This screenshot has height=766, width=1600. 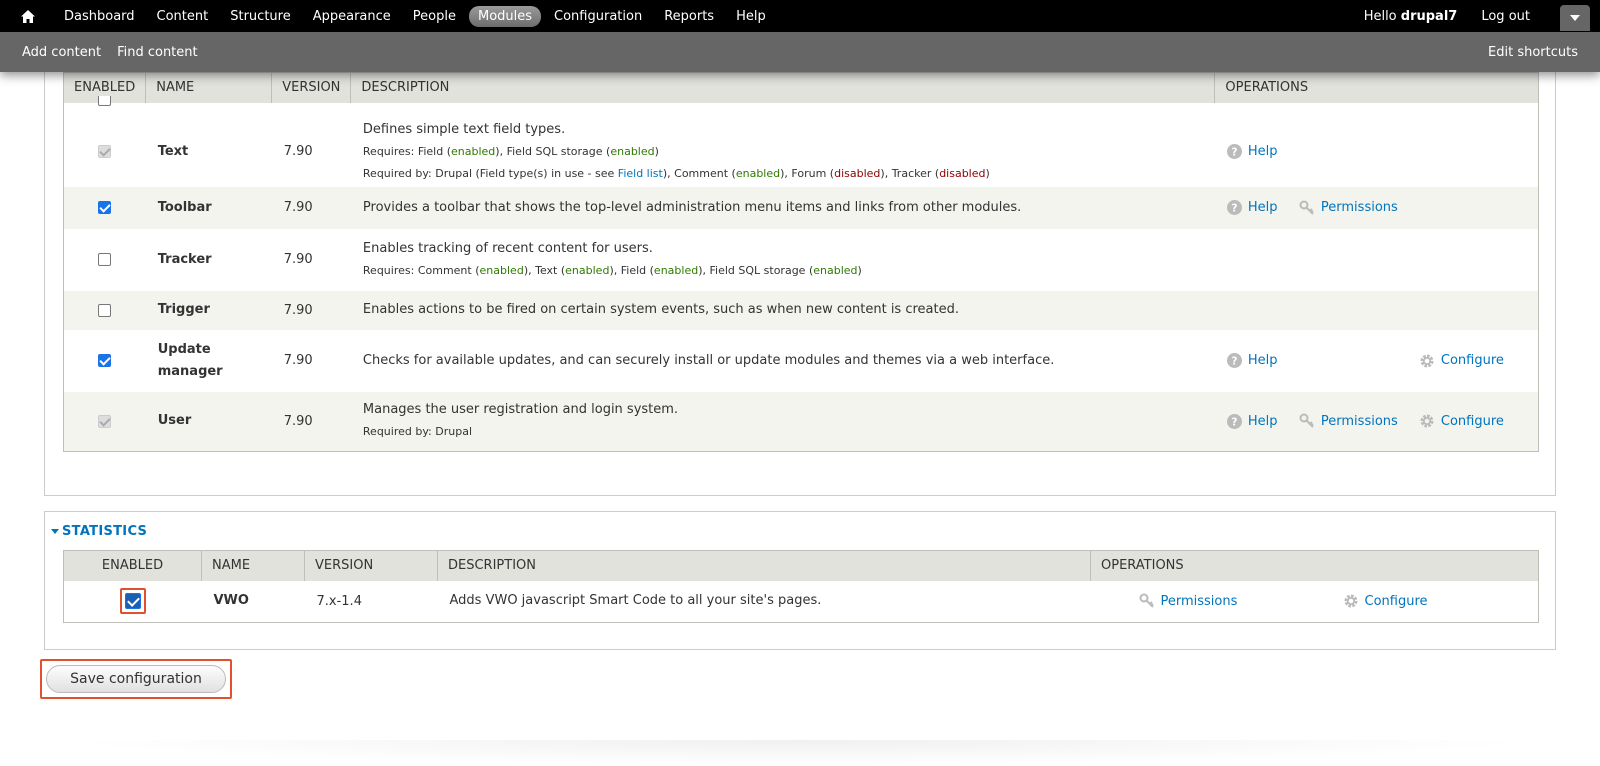 I want to click on col-description: DESCRIPTION, so click(x=782, y=87).